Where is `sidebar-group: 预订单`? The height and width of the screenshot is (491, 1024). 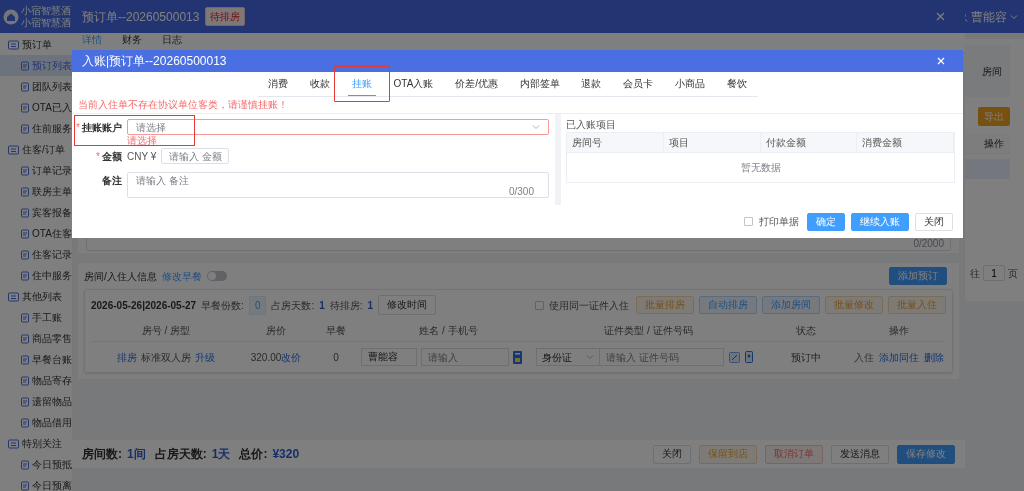
sidebar-group: 预订单 is located at coordinates (37, 44).